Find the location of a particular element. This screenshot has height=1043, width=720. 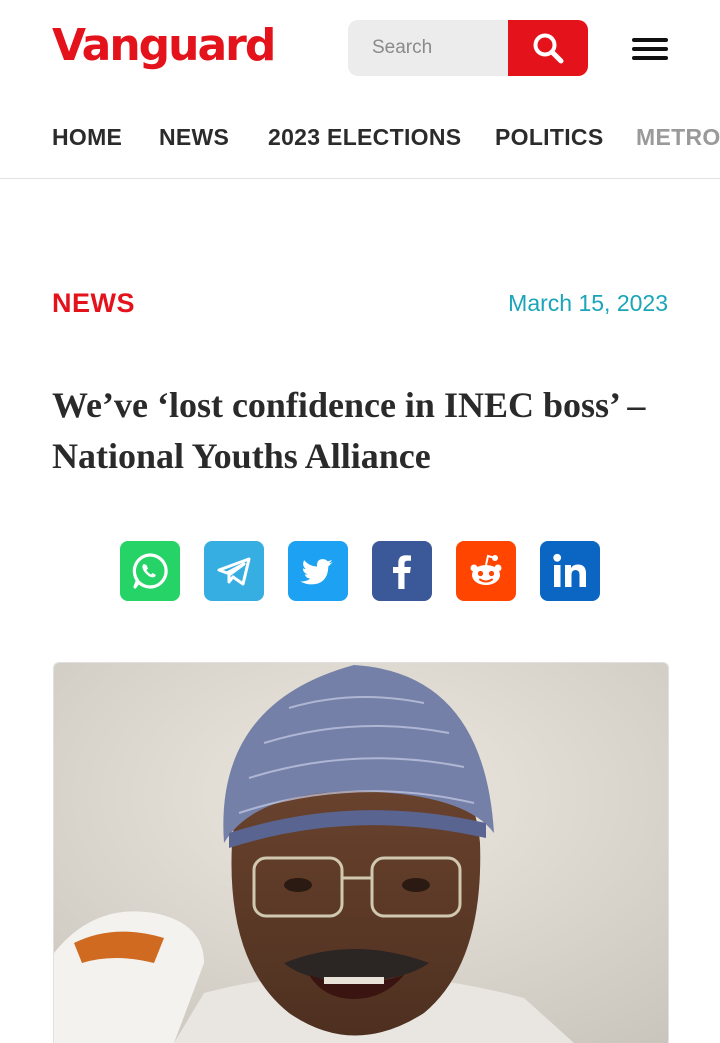

facebook-icon is located at coordinates (402, 572).